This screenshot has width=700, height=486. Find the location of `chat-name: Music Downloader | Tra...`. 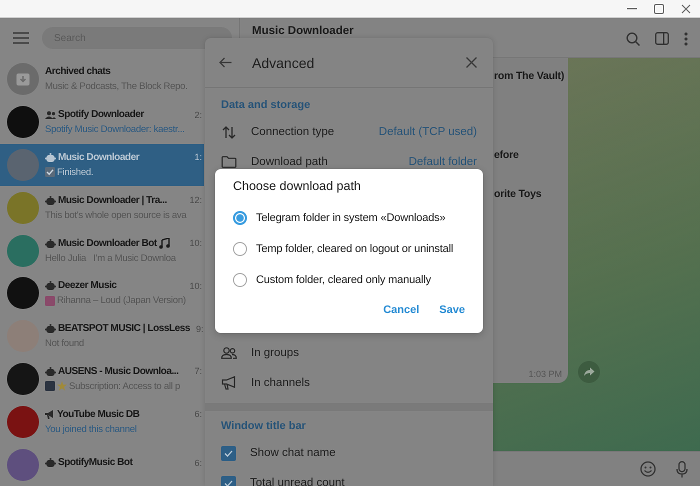

chat-name: Music Downloader | Tra... is located at coordinates (112, 200).